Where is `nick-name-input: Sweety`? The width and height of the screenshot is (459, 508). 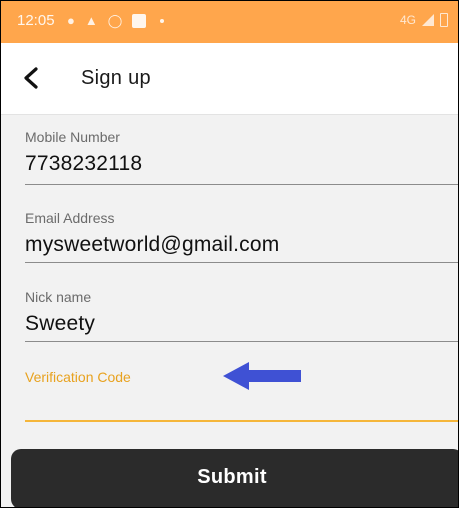
nick-name-input: Sweety is located at coordinates (241, 324).